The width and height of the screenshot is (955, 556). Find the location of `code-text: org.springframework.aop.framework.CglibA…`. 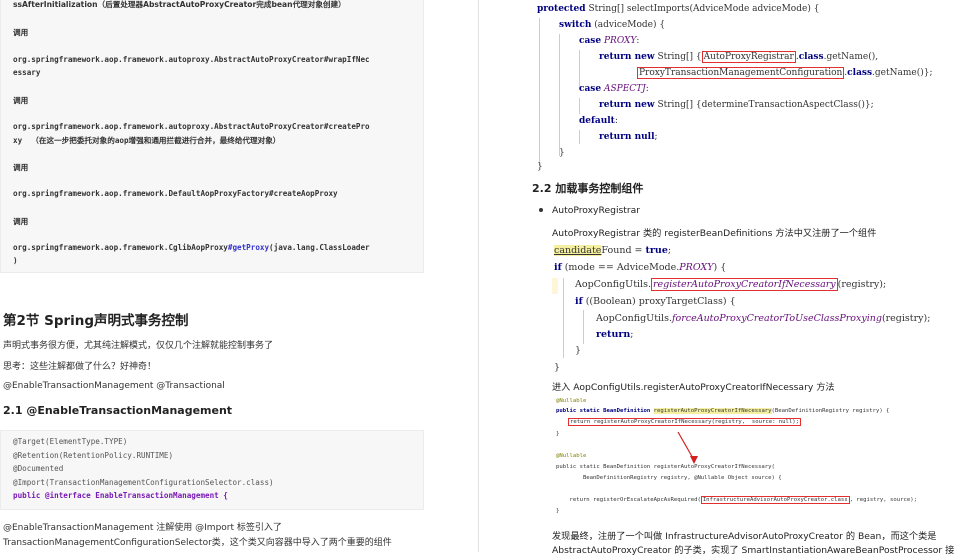

code-text: org.springframework.aop.framework.CglibA… is located at coordinates (120, 247).